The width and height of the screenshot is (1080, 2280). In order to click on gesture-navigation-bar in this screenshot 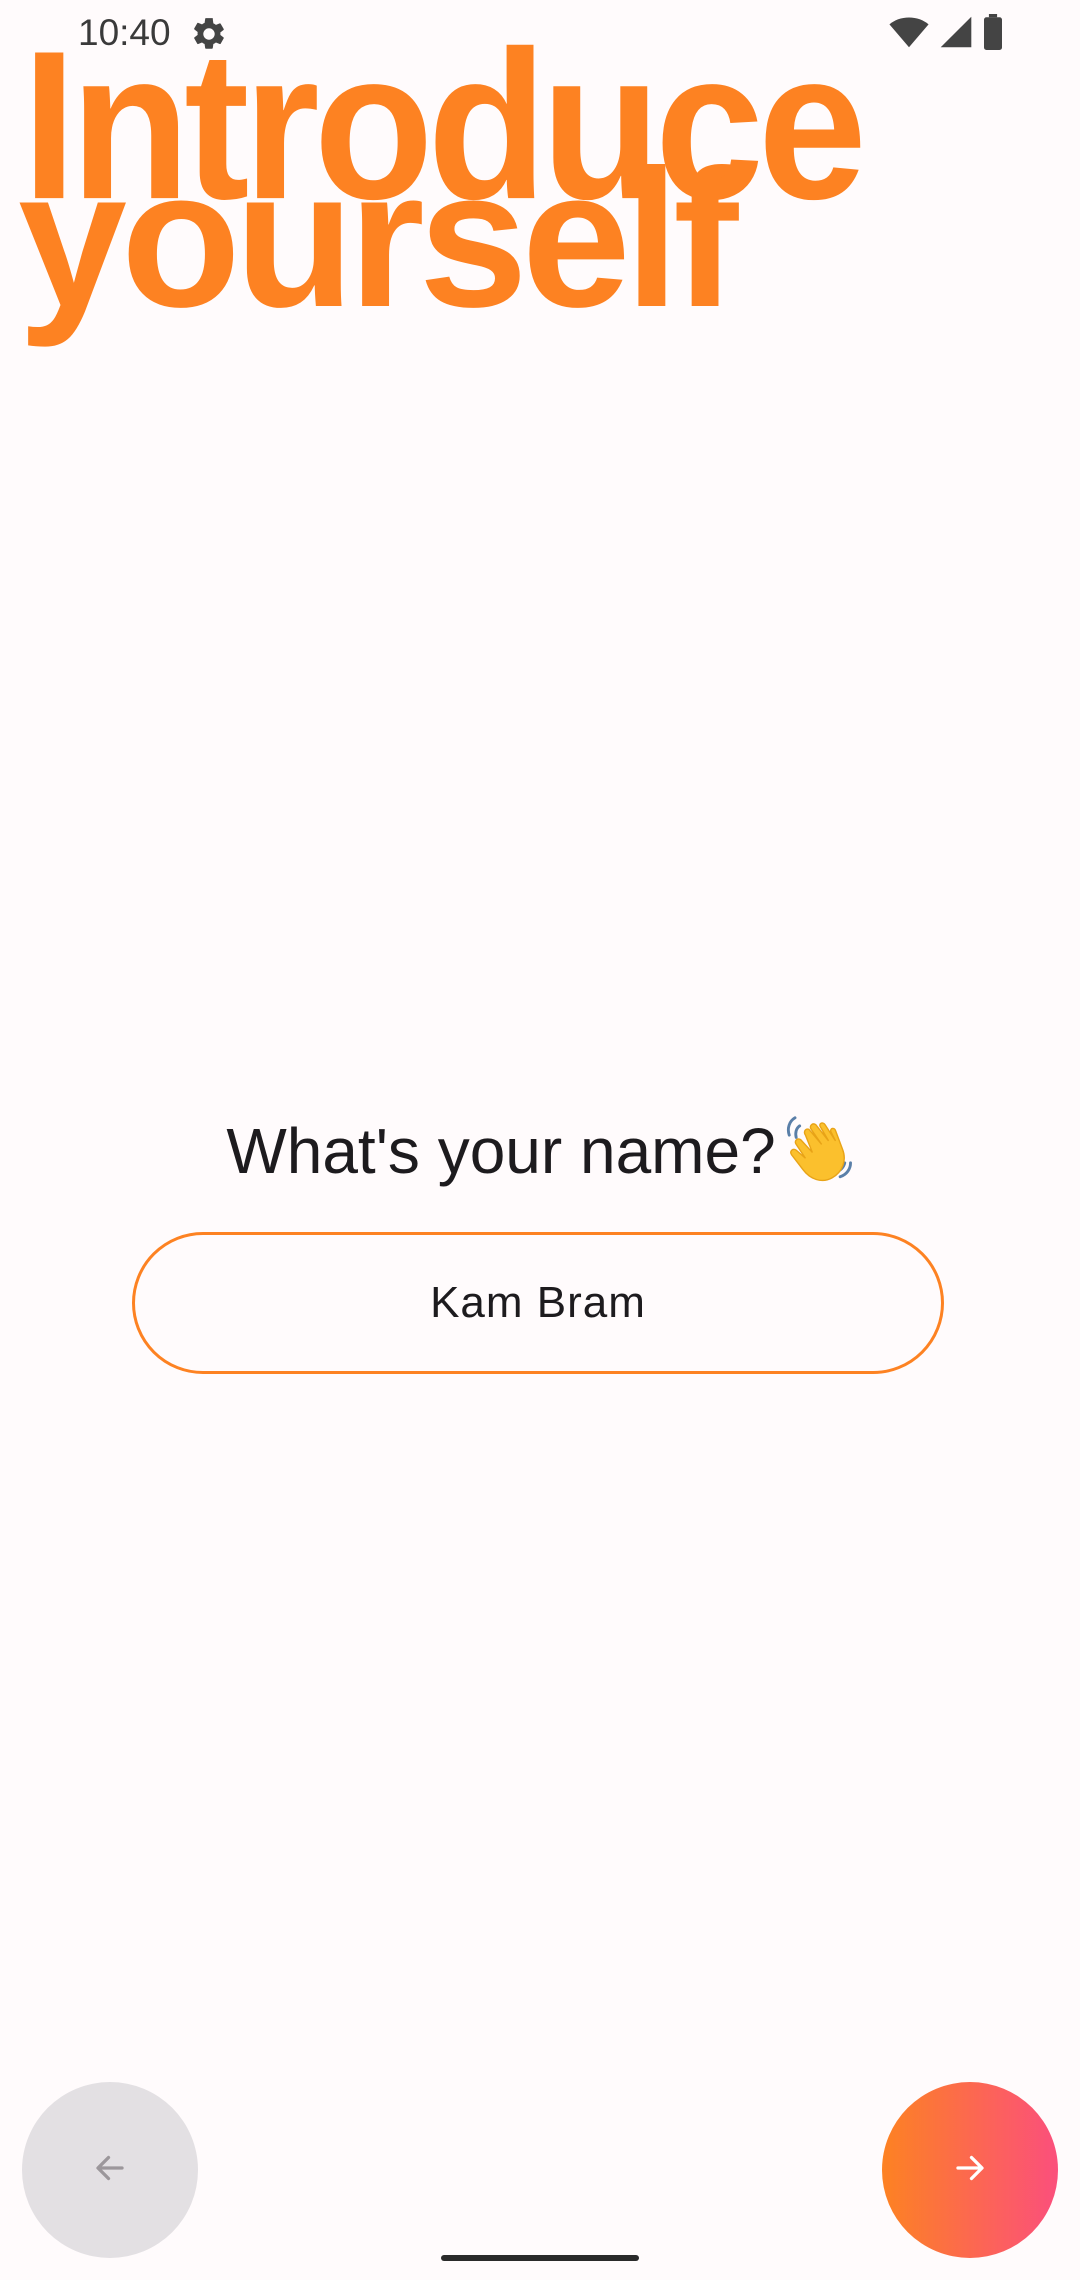, I will do `click(540, 2258)`.